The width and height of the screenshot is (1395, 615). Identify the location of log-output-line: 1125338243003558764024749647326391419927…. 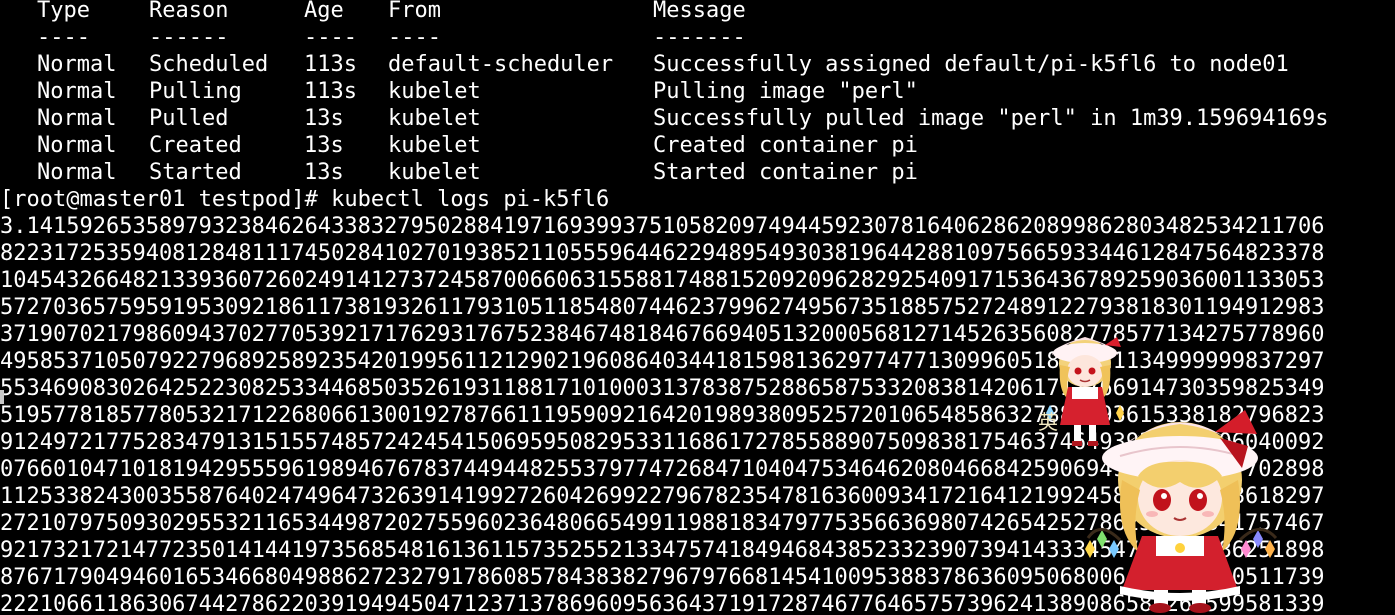
(662, 496).